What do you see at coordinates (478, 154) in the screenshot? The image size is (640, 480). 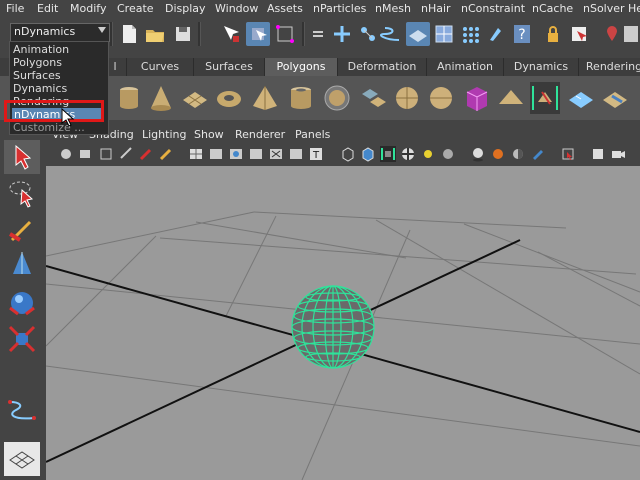 I see `shadows-icon` at bounding box center [478, 154].